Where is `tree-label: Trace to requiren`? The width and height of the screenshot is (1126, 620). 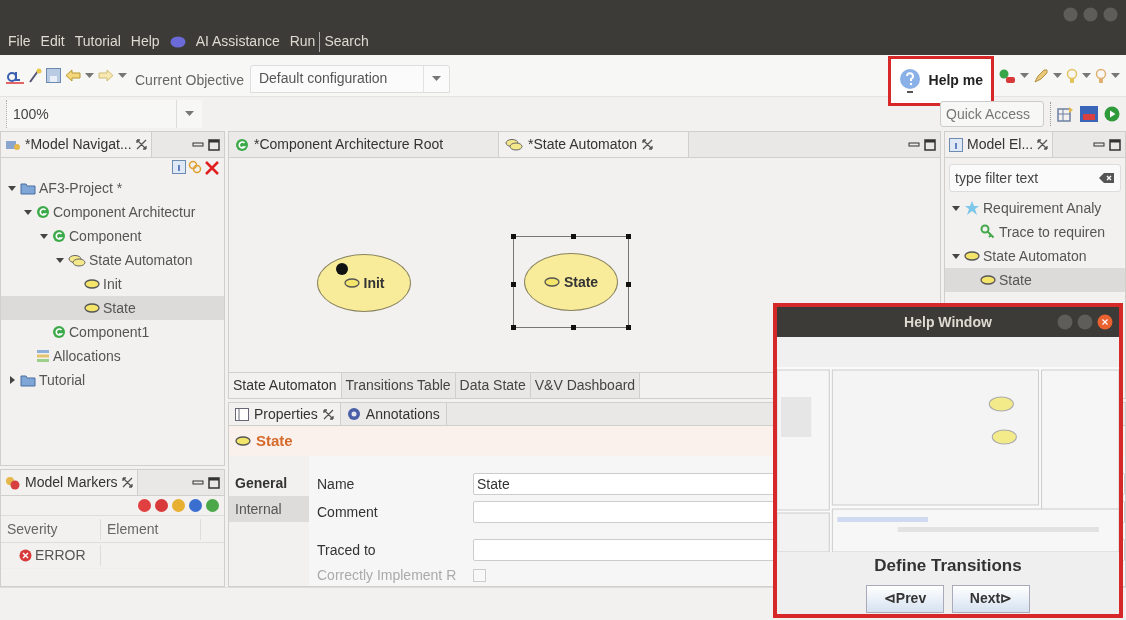
tree-label: Trace to requiren is located at coordinates (1052, 232).